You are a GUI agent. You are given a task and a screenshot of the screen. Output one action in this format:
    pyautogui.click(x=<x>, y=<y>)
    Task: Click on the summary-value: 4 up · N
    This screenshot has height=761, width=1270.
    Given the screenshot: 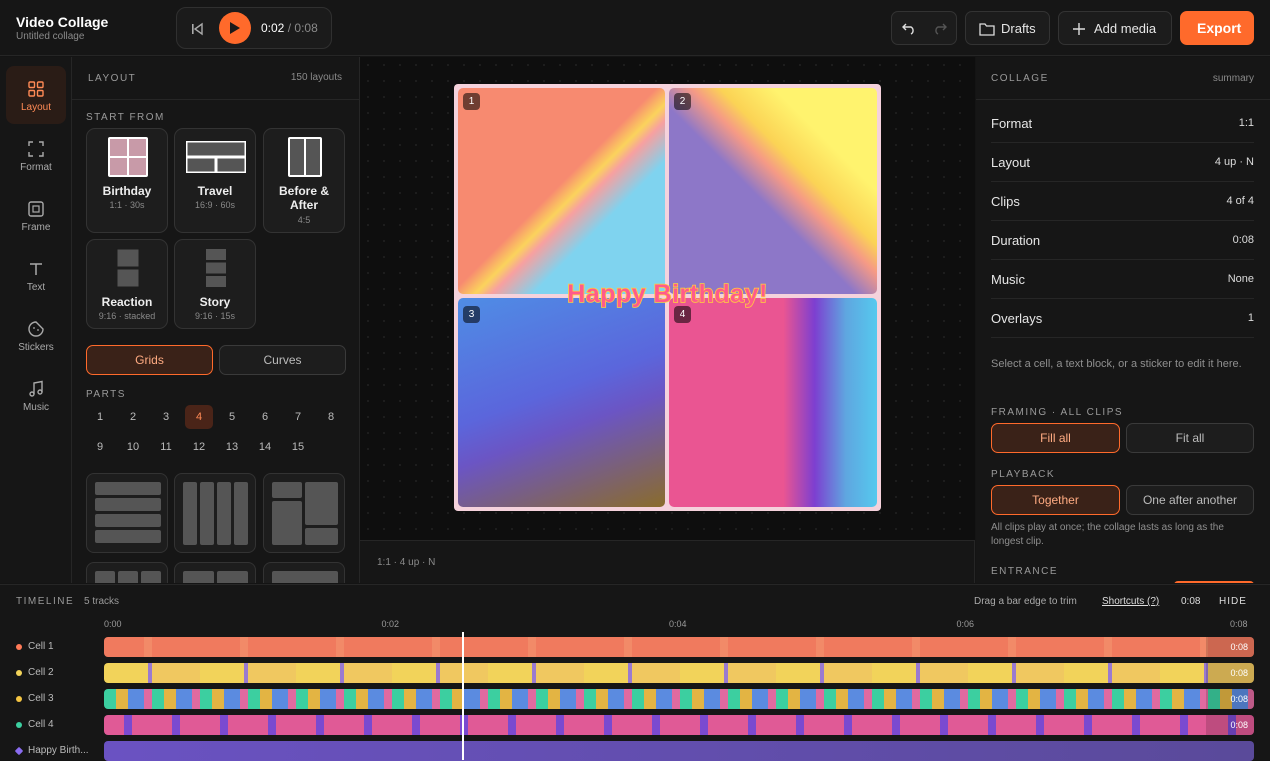 What is the action you would take?
    pyautogui.click(x=1234, y=162)
    